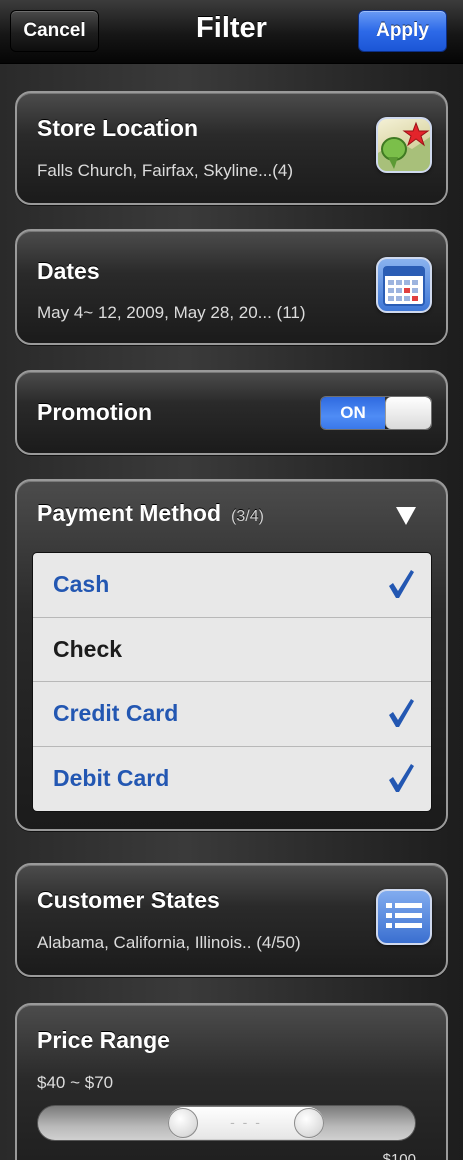 The height and width of the screenshot is (1160, 463). What do you see at coordinates (128, 900) in the screenshot?
I see `customer-states-title: Customer States` at bounding box center [128, 900].